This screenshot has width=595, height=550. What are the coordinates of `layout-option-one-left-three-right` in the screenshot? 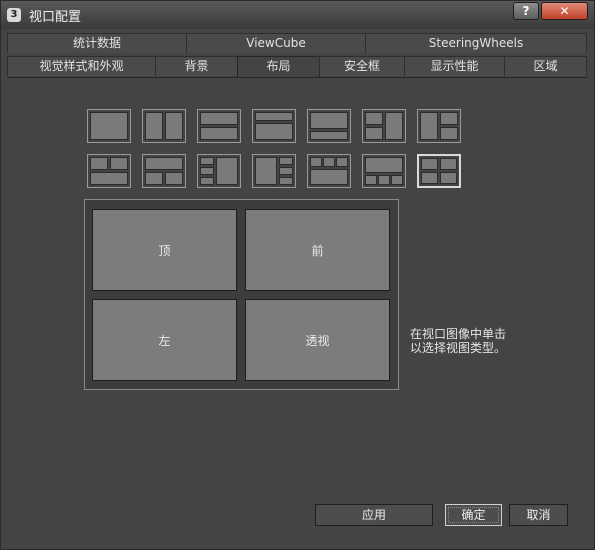 It's located at (274, 171).